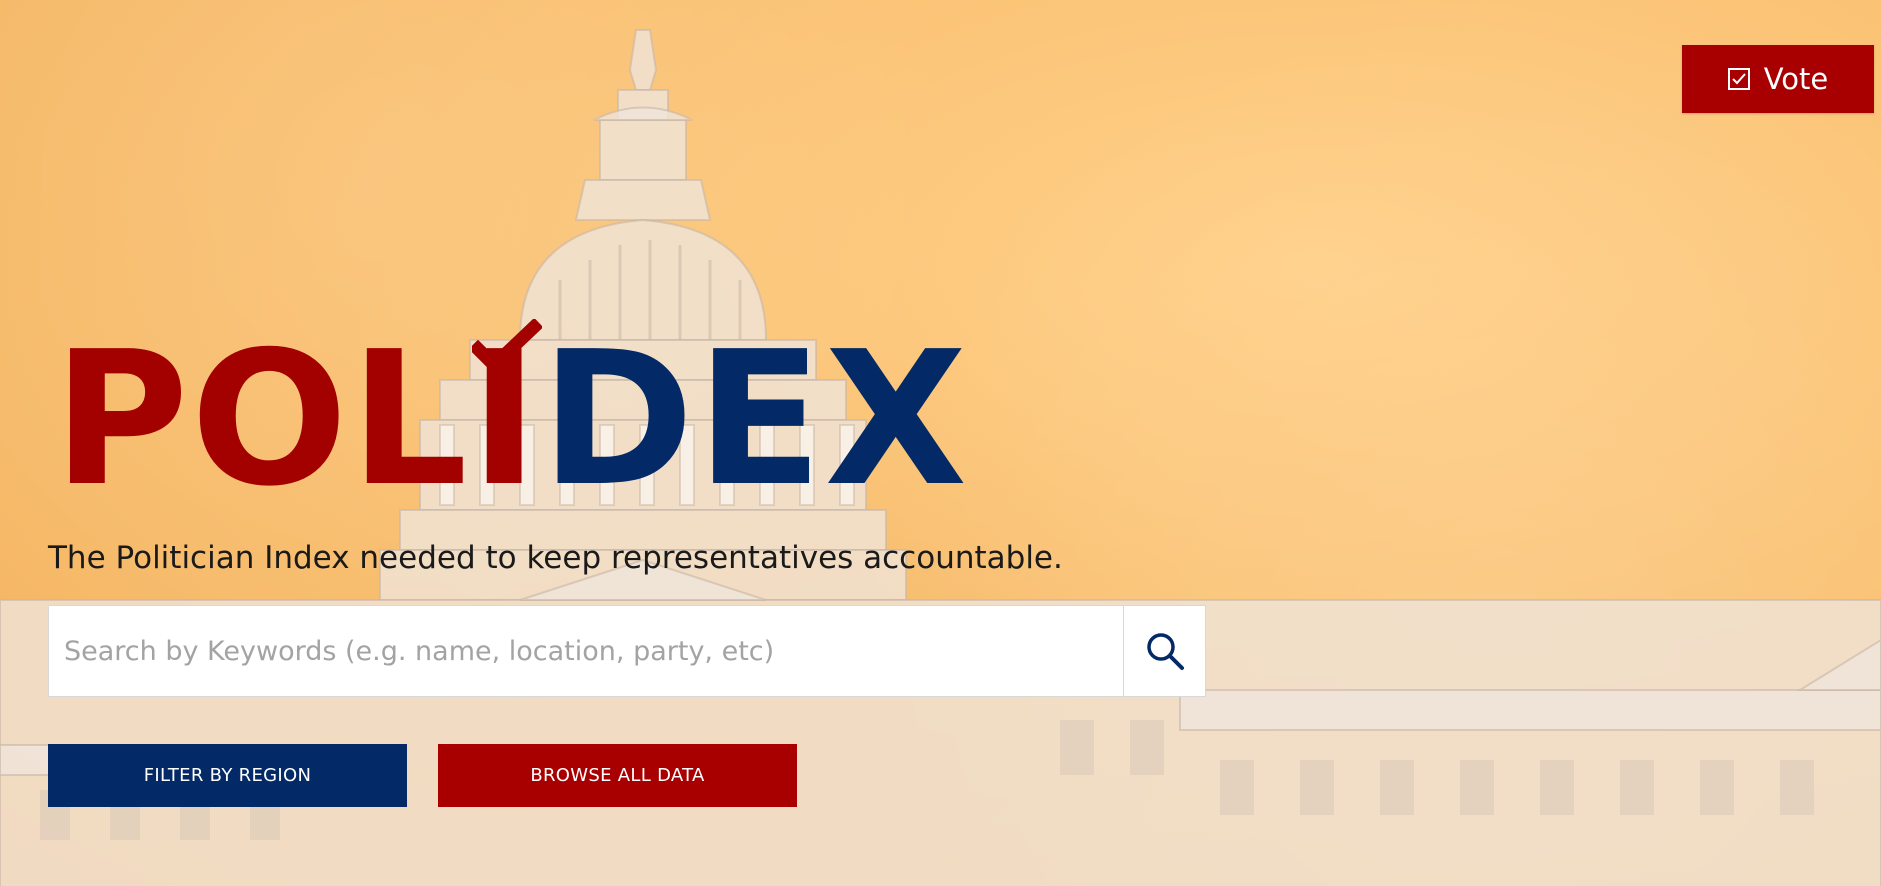  I want to click on logo-letter-i: I, so click(505, 419).